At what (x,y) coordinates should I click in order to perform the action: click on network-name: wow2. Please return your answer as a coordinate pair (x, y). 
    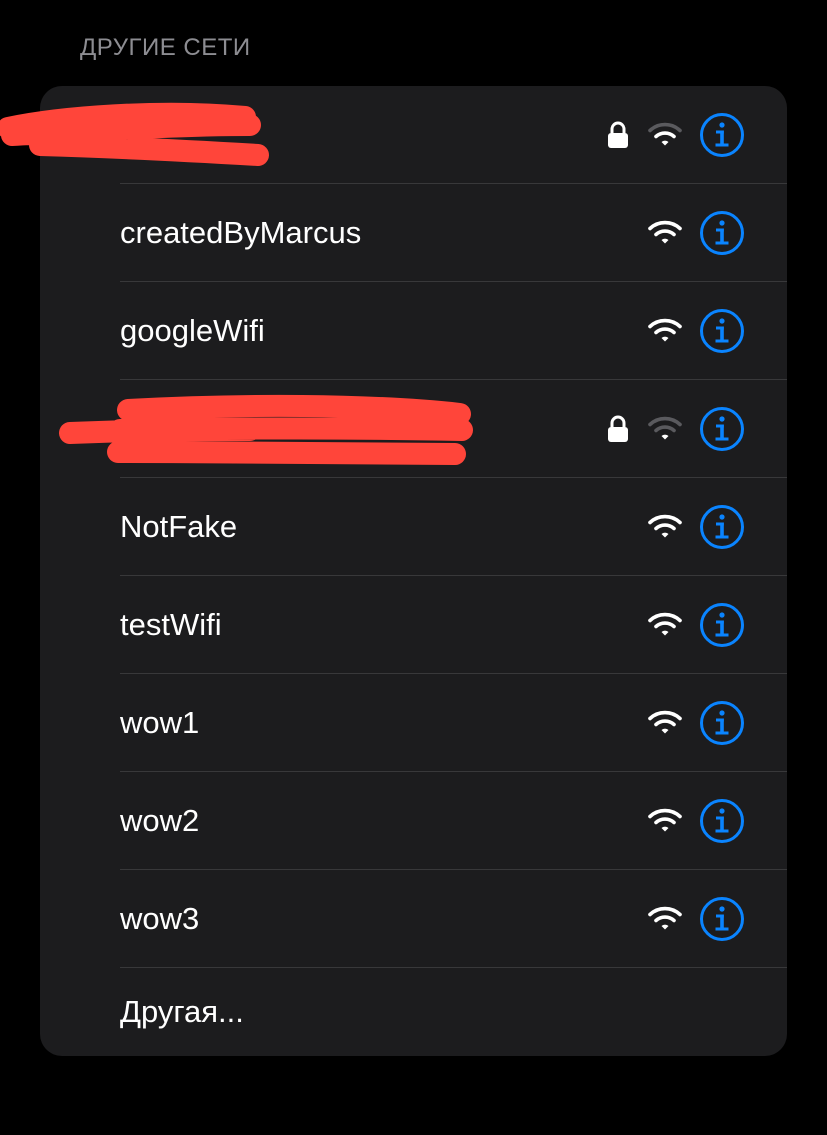
    Looking at the image, I should click on (160, 820).